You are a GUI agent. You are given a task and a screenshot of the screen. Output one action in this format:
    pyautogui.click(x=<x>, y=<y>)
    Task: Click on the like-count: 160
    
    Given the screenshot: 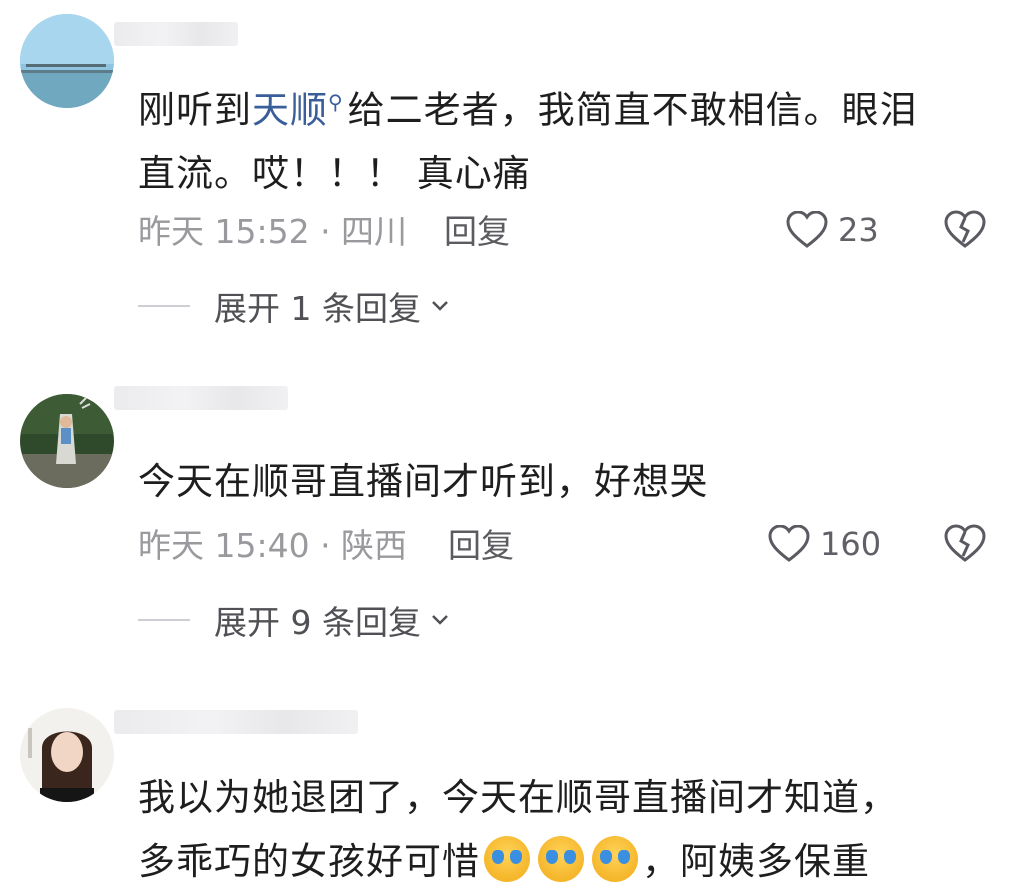 What is the action you would take?
    pyautogui.click(x=851, y=544)
    